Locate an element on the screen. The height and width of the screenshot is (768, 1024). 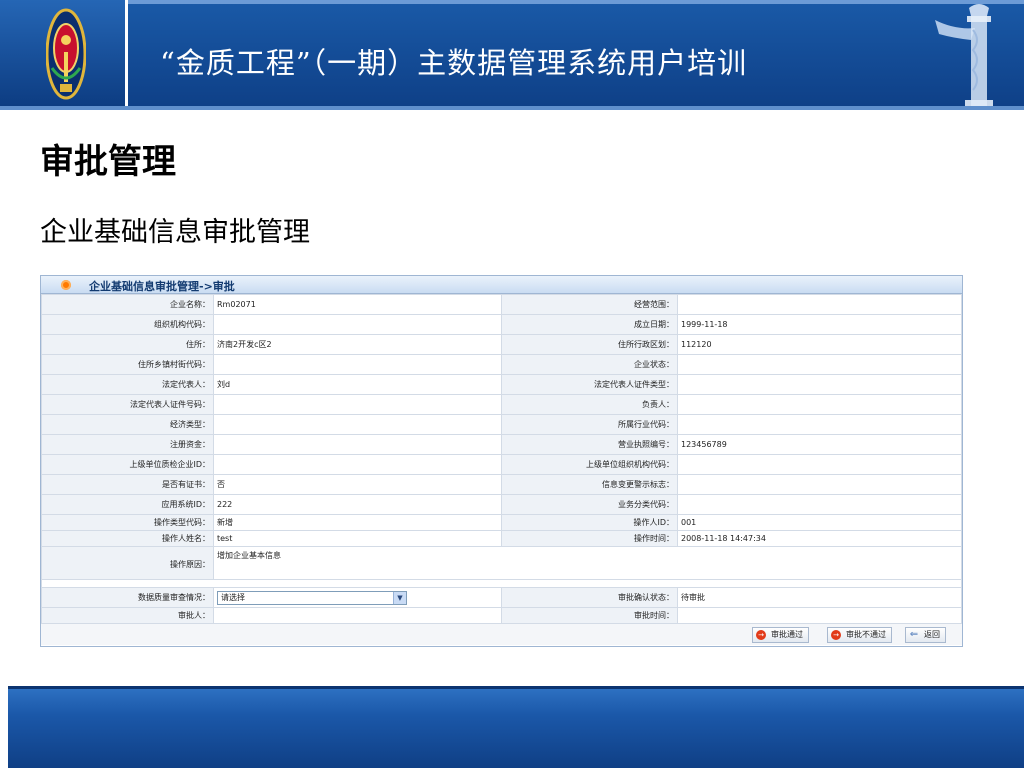
table-row: 组织机构代码： 成立日期： 1999-11-18 is located at coordinates (501, 324).